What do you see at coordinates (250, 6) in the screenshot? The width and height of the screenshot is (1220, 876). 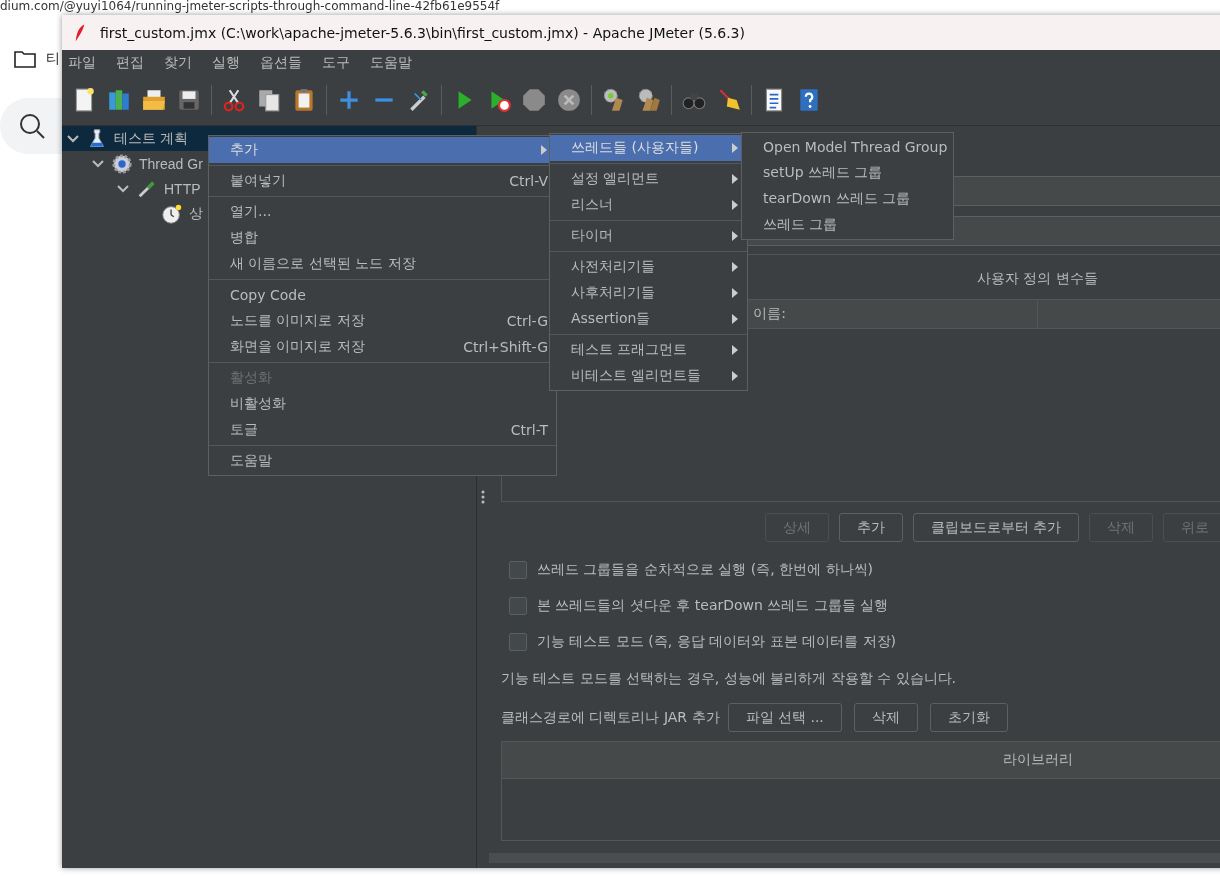 I see `address-text: dium.com/@yuyi1064/running-jmeter-scripts-through-command-line-42fb61e9554f` at bounding box center [250, 6].